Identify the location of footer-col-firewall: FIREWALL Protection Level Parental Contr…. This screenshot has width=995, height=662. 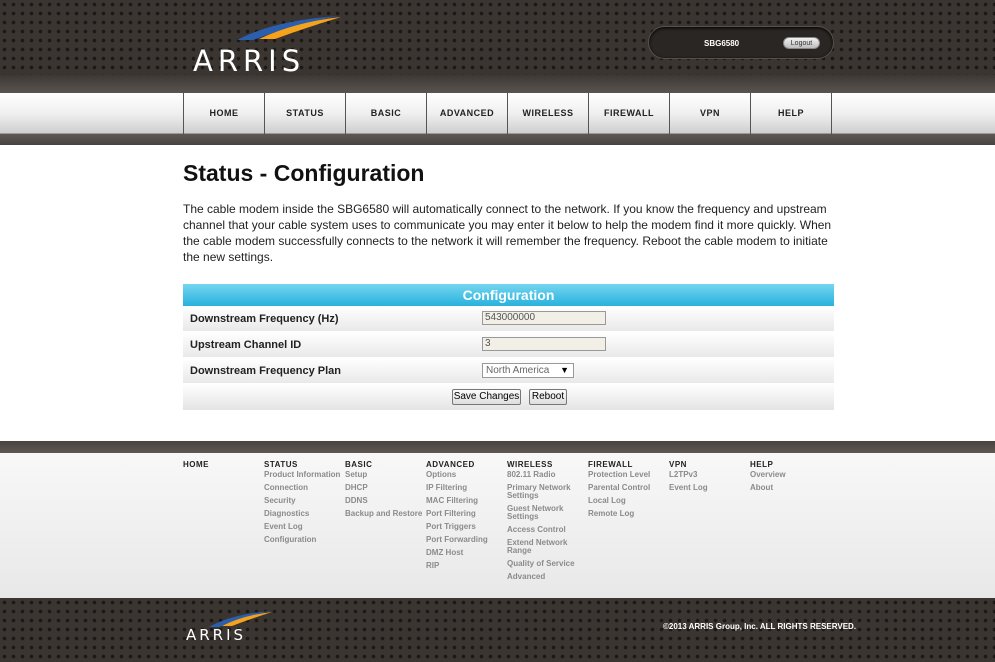
(628, 491).